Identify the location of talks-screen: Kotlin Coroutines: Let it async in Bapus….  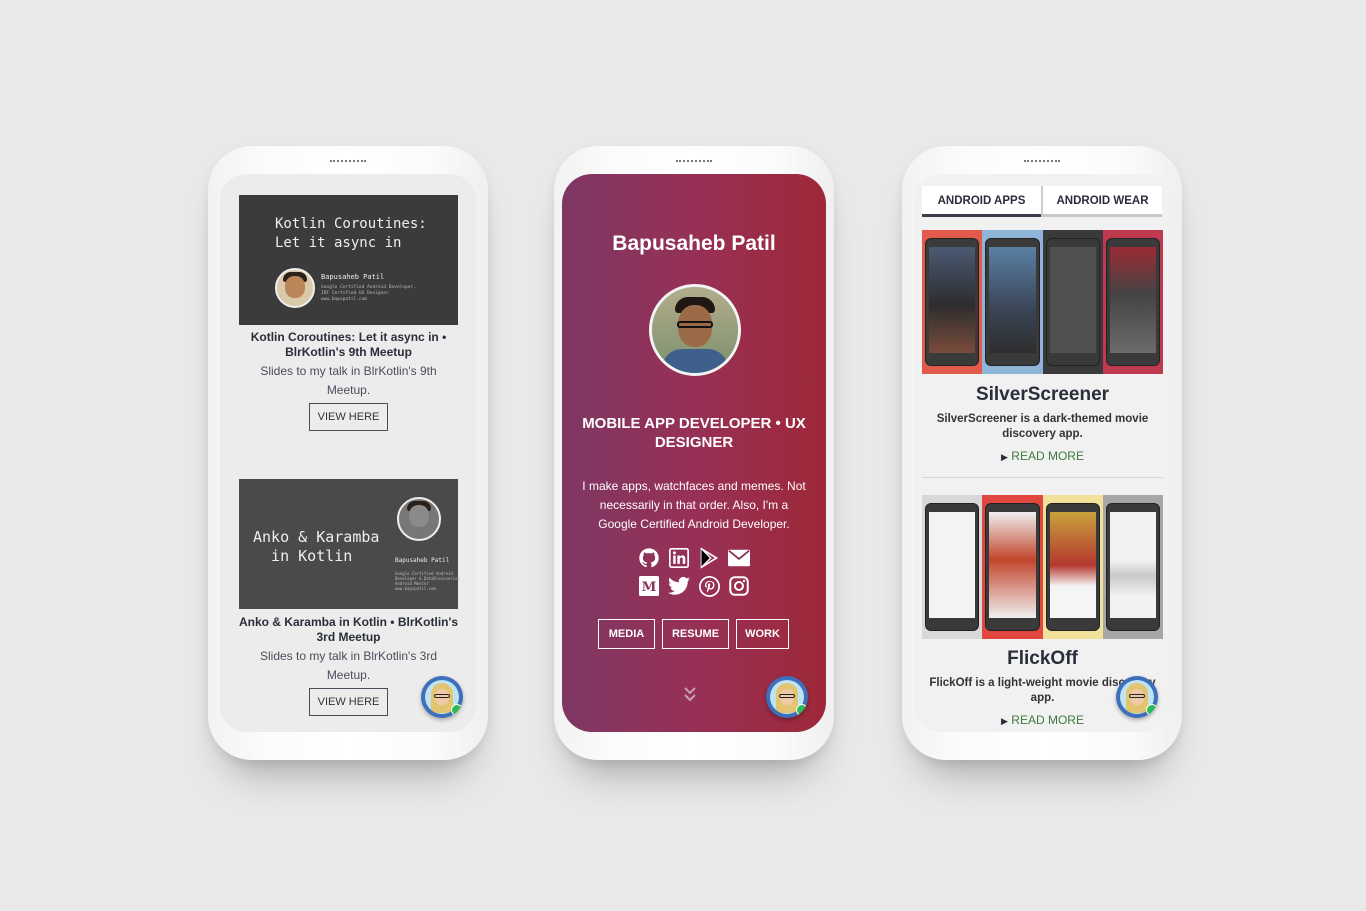
(348, 453).